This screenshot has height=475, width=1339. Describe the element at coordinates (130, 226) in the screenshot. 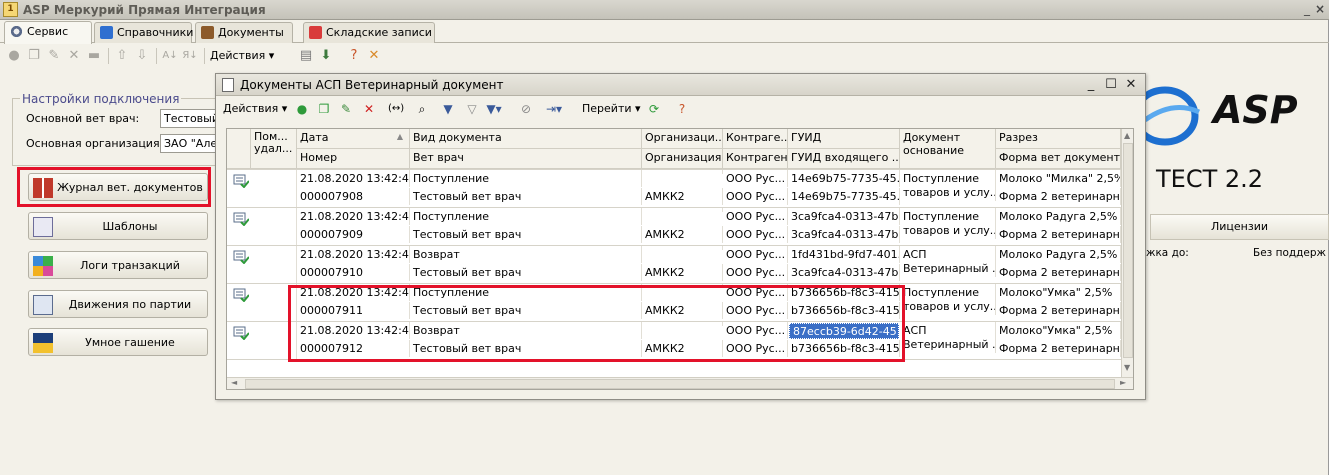

I see `nav-label: Шаблоны` at that location.